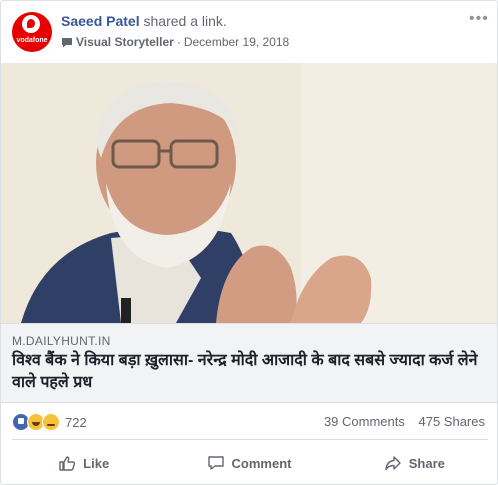 The image size is (498, 485). What do you see at coordinates (67, 463) in the screenshot?
I see `thumbs-up-icon` at bounding box center [67, 463].